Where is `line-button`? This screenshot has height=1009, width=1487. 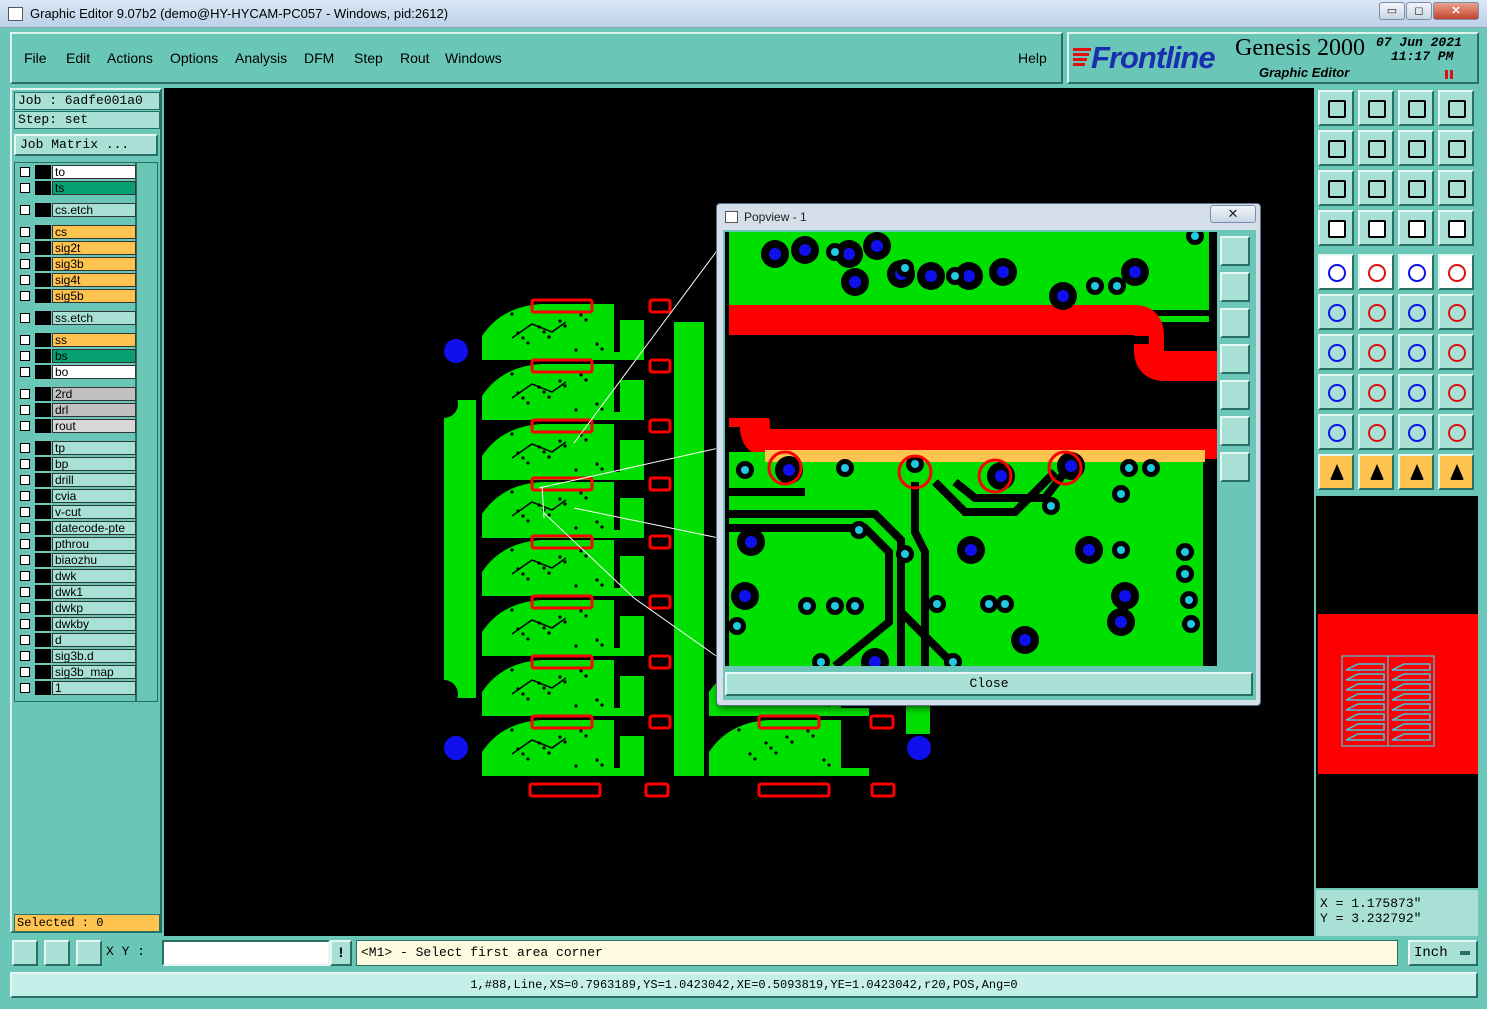
line-button is located at coordinates (1376, 272).